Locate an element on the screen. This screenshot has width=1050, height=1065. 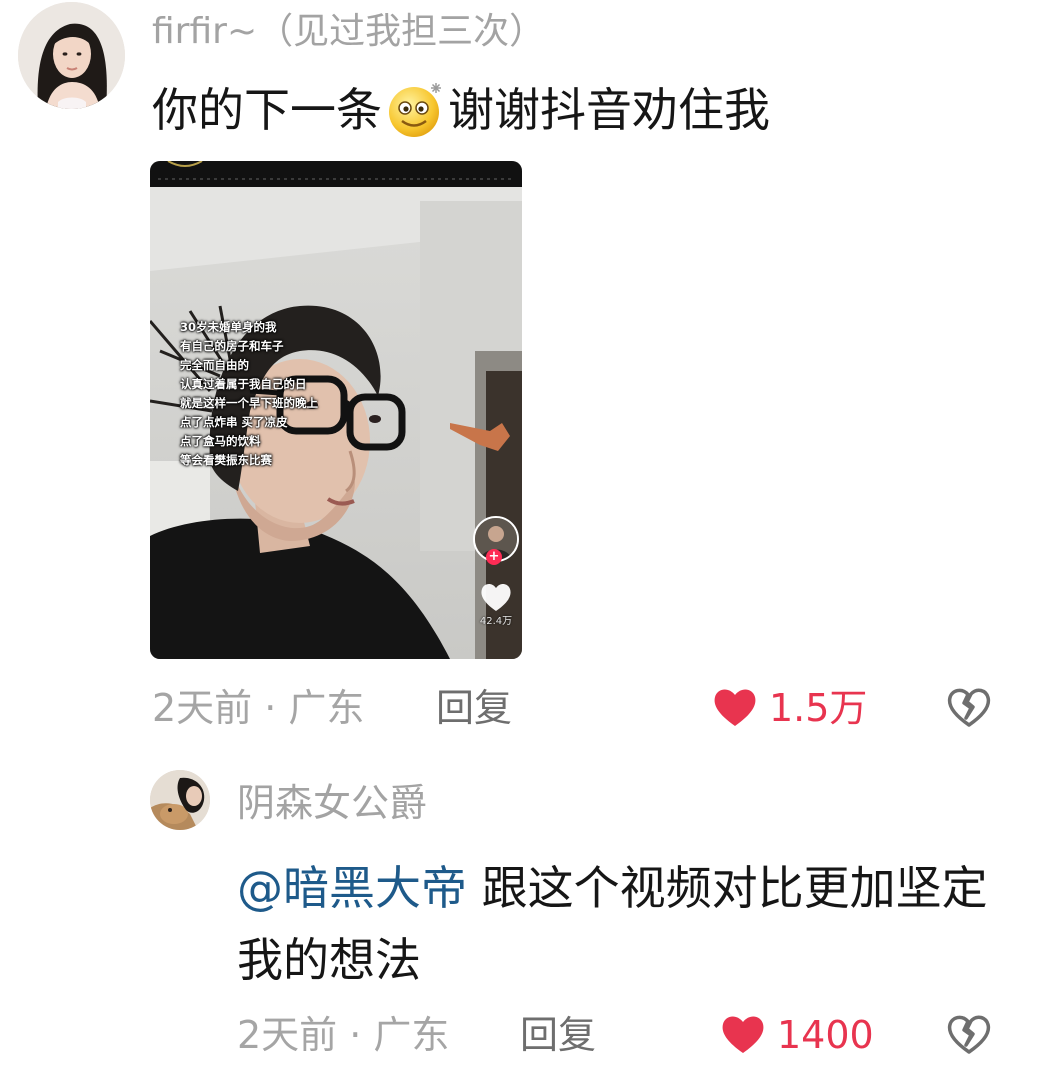
comment-meta: 2天前 · 广东 is located at coordinates (258, 708).